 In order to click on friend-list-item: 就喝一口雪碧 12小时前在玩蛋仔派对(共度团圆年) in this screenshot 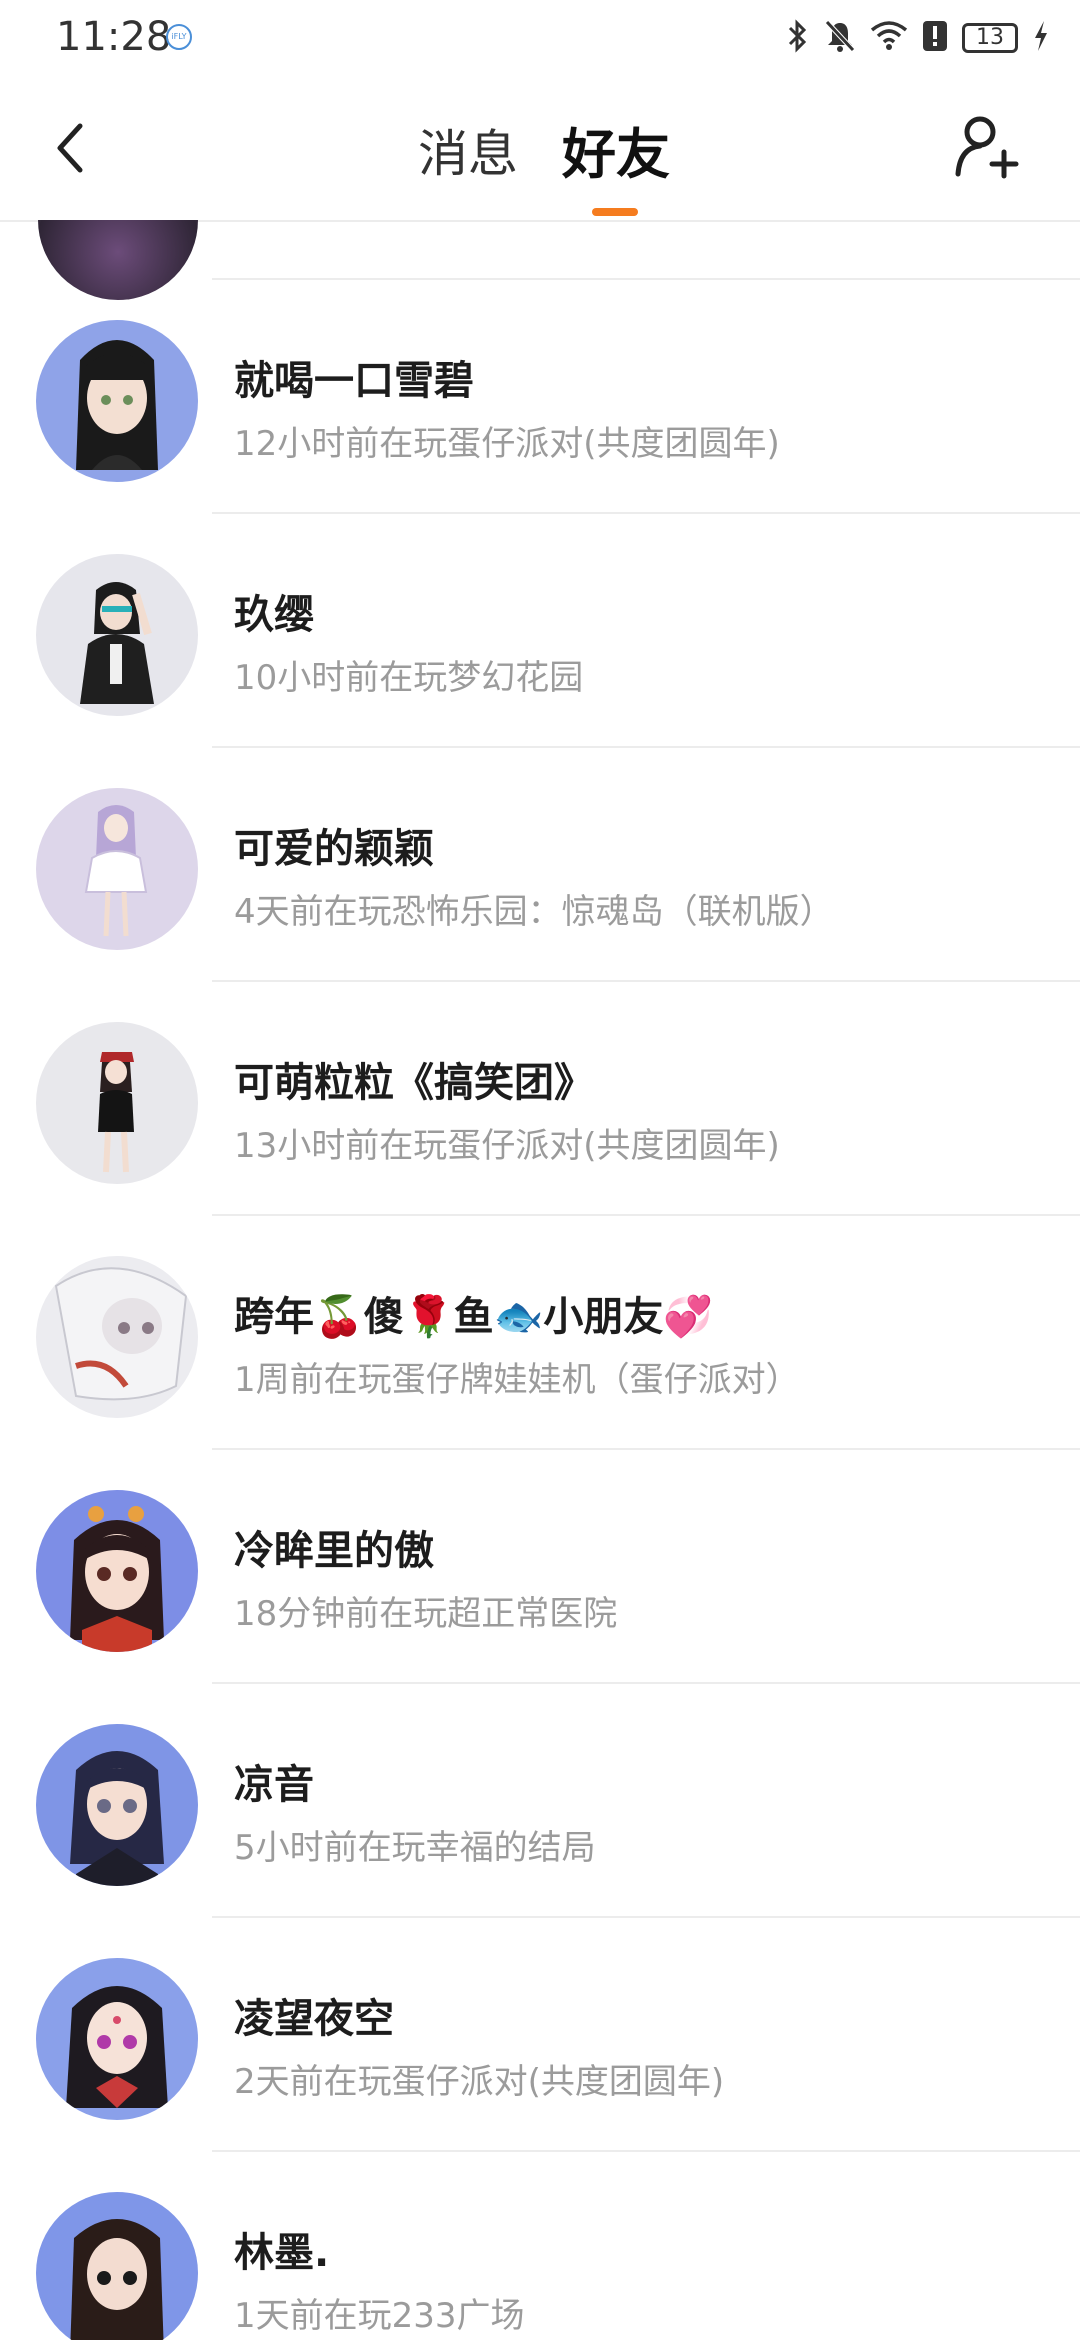, I will do `click(540, 397)`.